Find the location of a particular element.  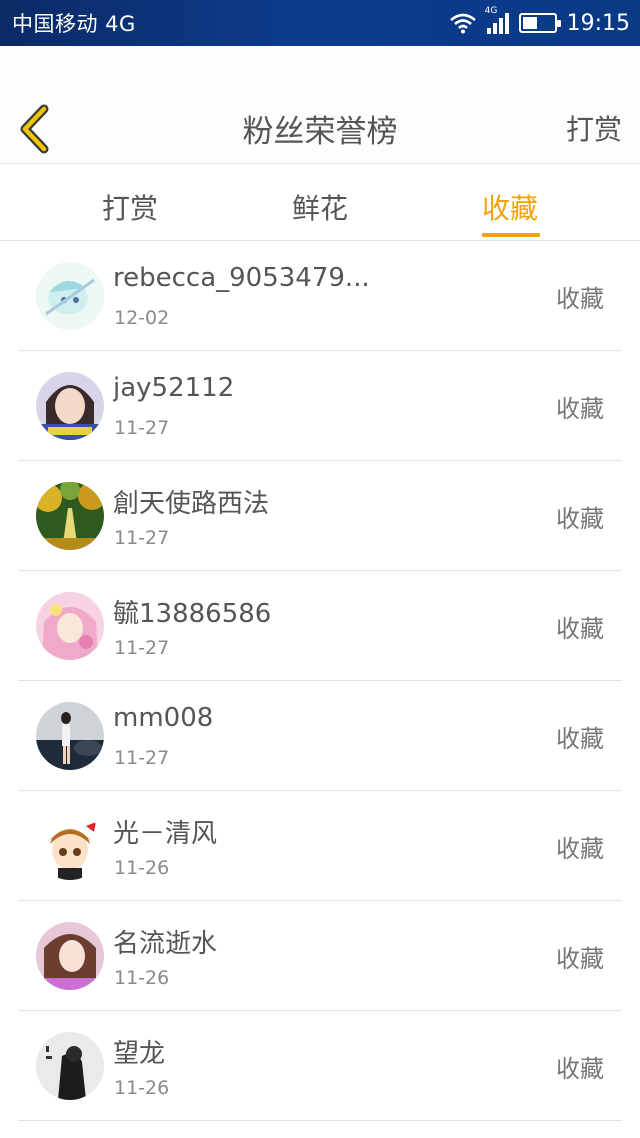

status-bar: 中国移动 4G 4G 19:15 is located at coordinates (320, 23).